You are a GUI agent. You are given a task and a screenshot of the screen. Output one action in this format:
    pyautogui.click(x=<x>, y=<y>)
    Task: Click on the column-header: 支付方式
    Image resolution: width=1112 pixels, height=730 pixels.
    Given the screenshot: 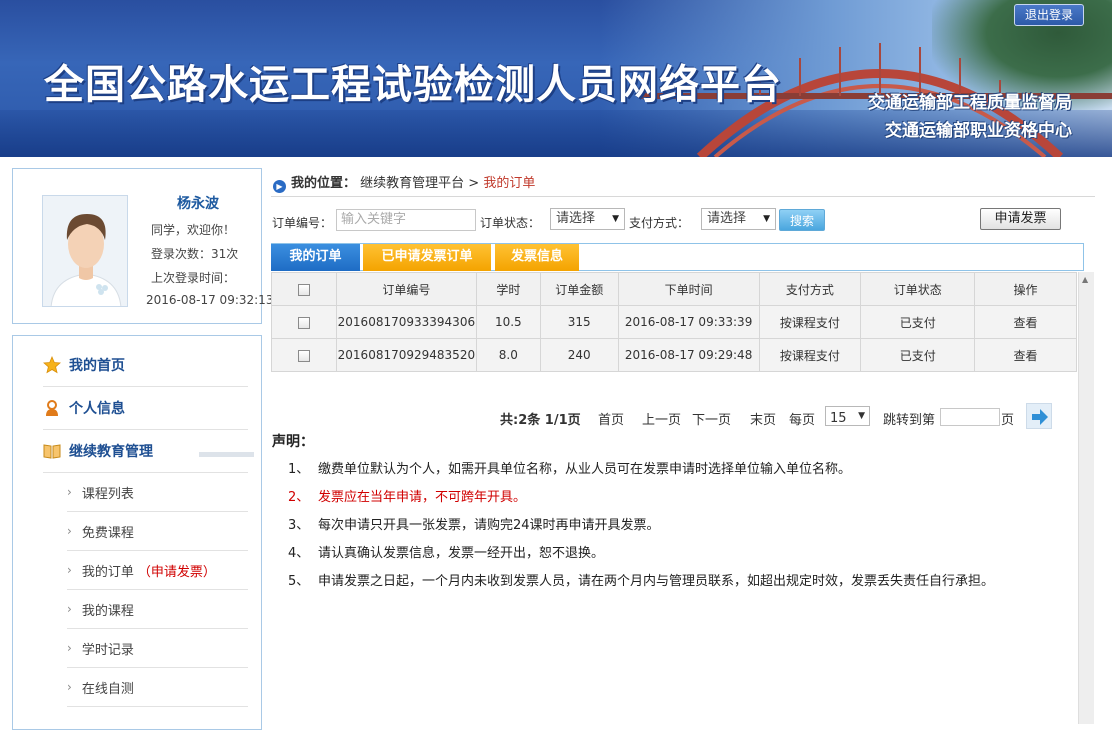 What is the action you would take?
    pyautogui.click(x=810, y=289)
    